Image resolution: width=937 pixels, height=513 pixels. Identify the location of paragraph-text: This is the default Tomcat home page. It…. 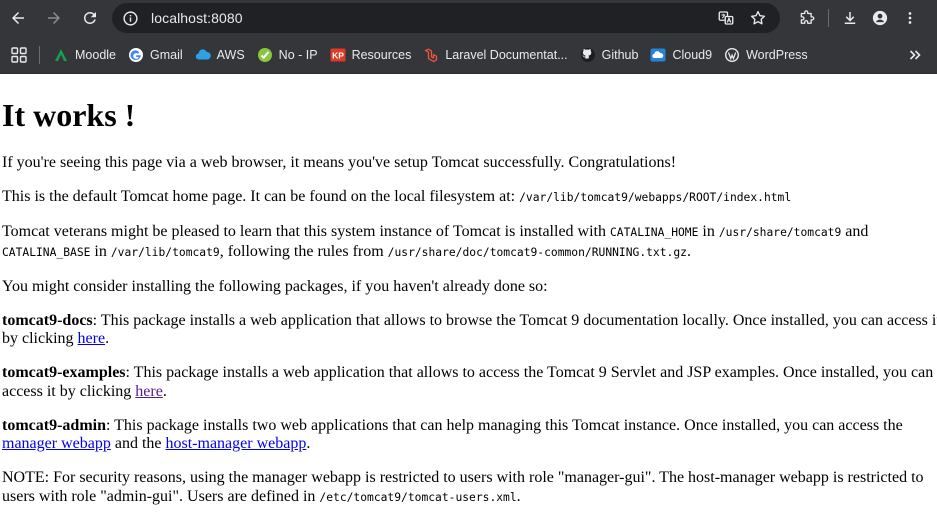
(261, 196).